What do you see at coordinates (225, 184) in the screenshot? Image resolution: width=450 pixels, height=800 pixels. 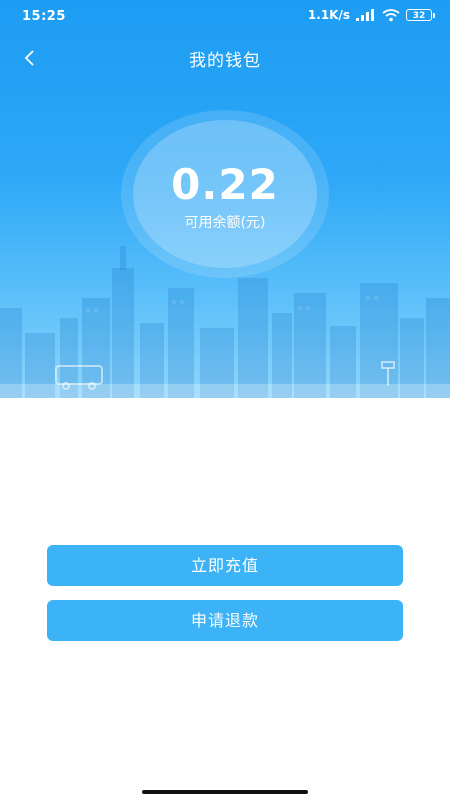 I see `balance-amount: 0.22` at bounding box center [225, 184].